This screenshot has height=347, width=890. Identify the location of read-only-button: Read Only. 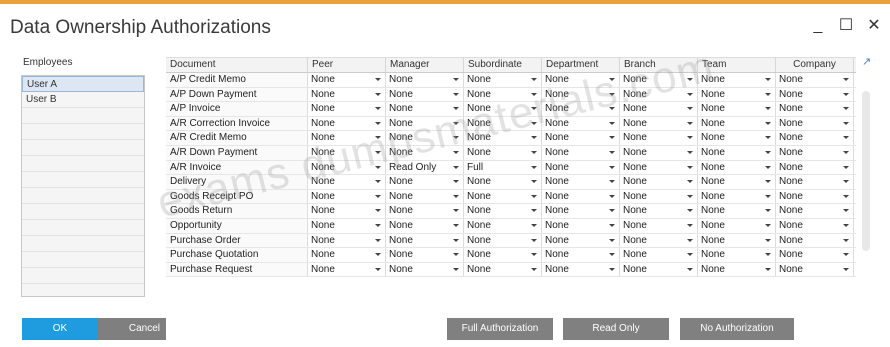
(616, 329).